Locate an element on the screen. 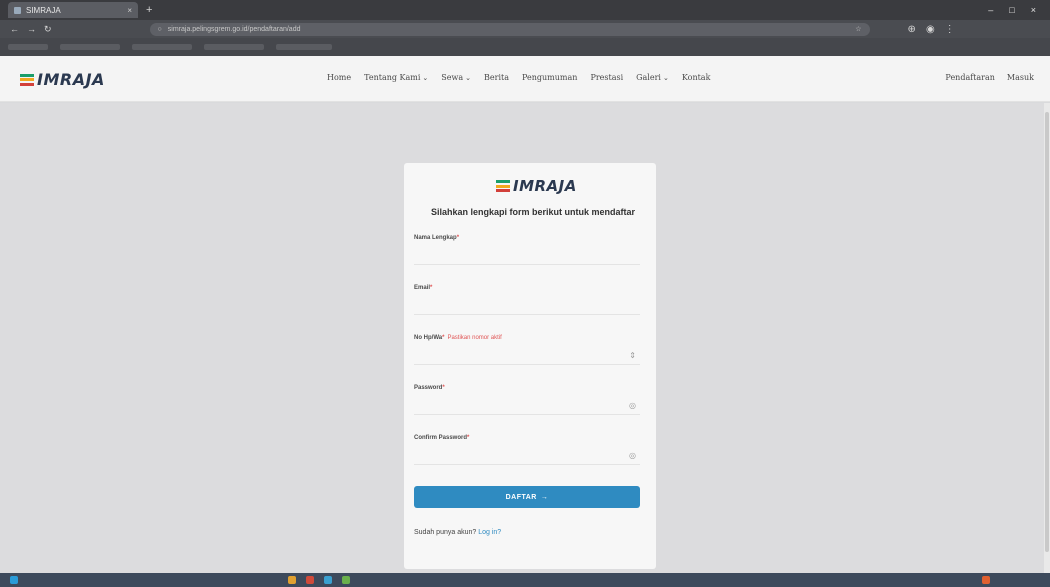  nama-input is located at coordinates (527, 256).